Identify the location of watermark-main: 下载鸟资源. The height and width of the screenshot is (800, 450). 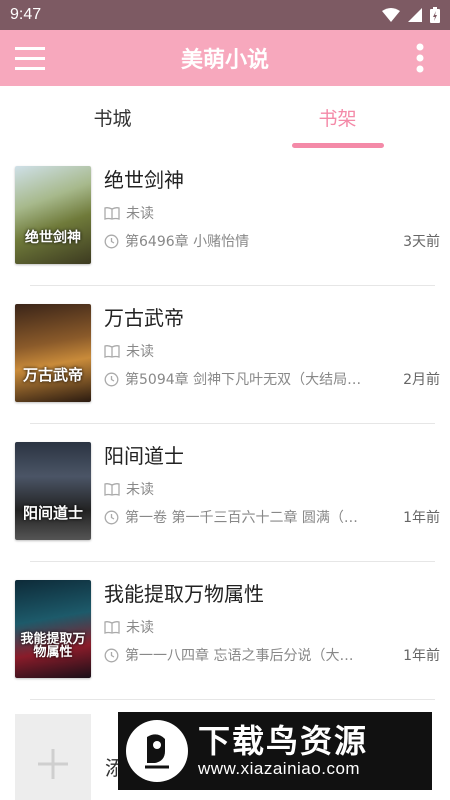
(283, 741).